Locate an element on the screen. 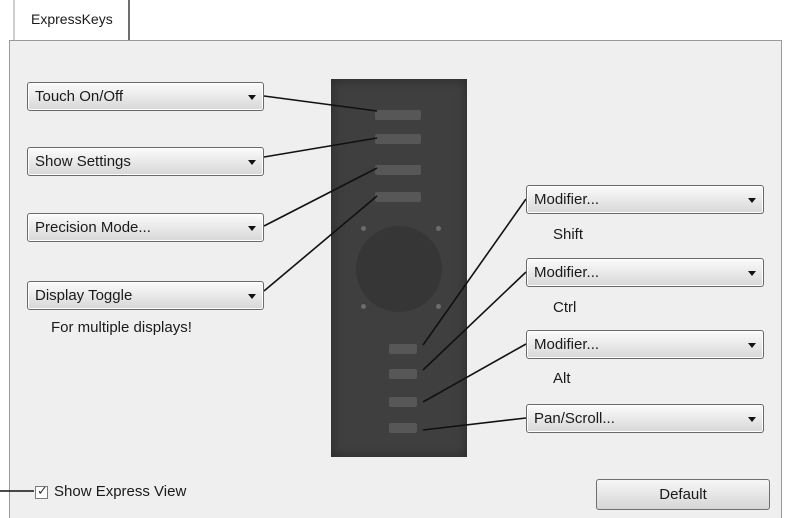 Image resolution: width=787 pixels, height=518 pixels. default-button: Default is located at coordinates (683, 494).